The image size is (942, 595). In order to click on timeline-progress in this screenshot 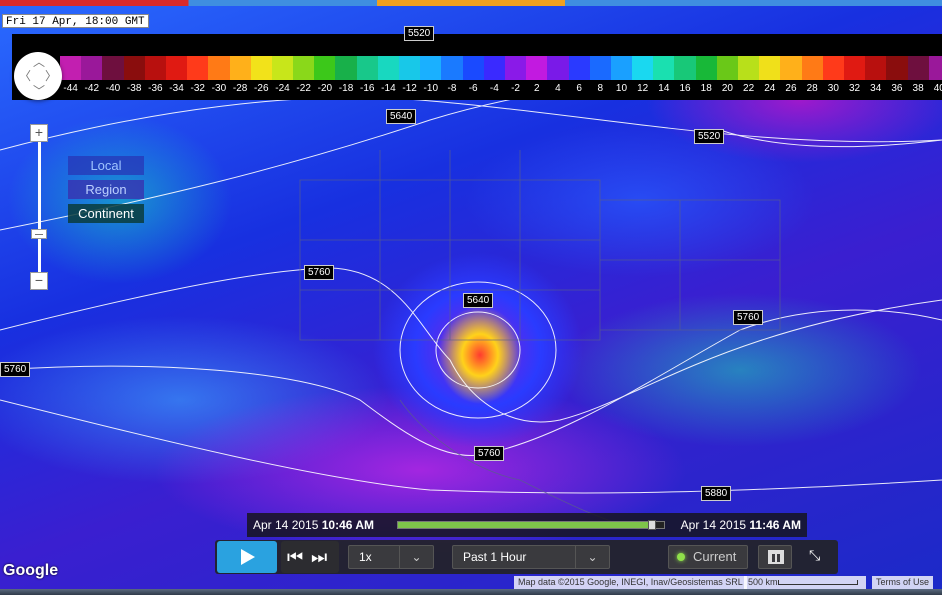, I will do `click(527, 525)`.